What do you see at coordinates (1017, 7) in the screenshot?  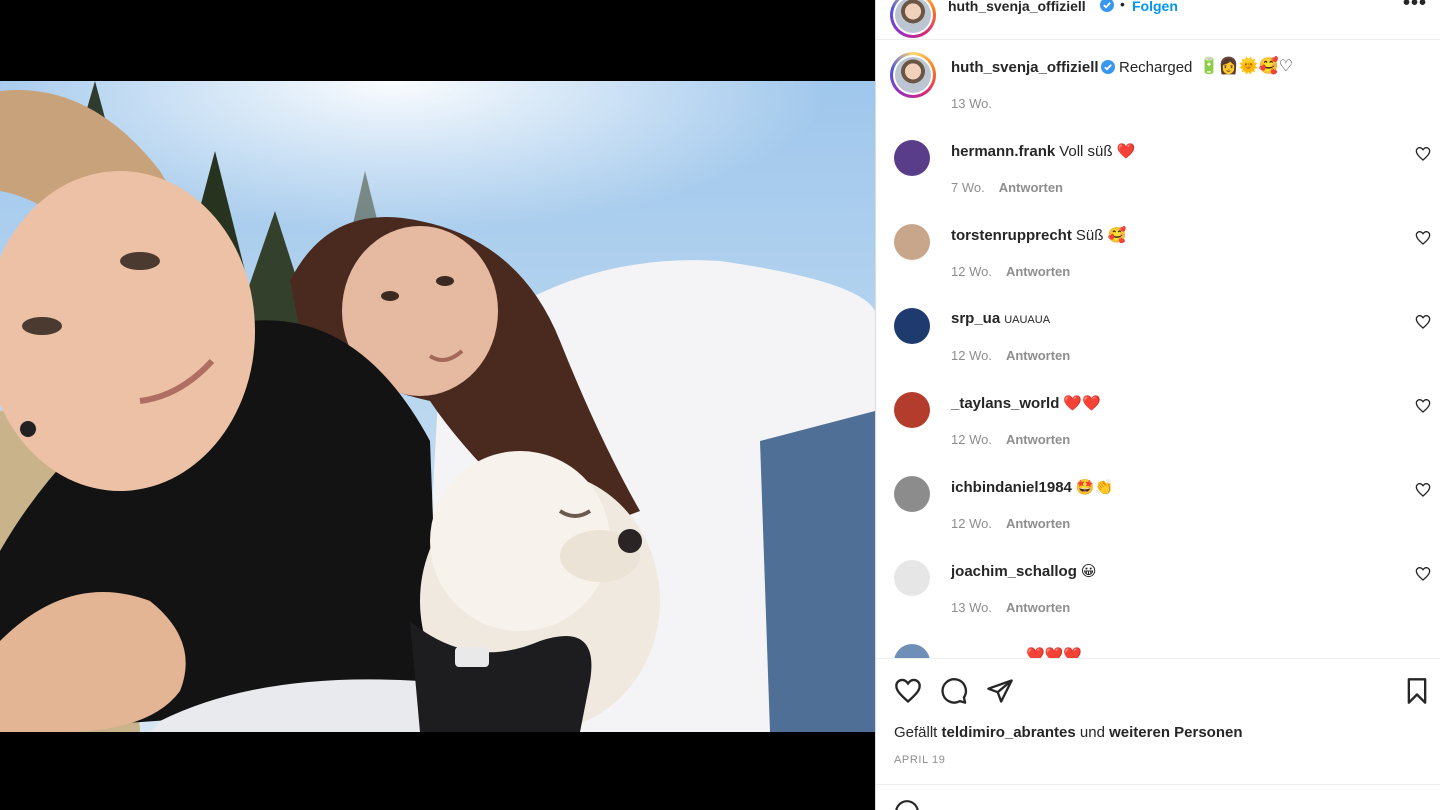 I see `author-username: huth_svenja_offiziell` at bounding box center [1017, 7].